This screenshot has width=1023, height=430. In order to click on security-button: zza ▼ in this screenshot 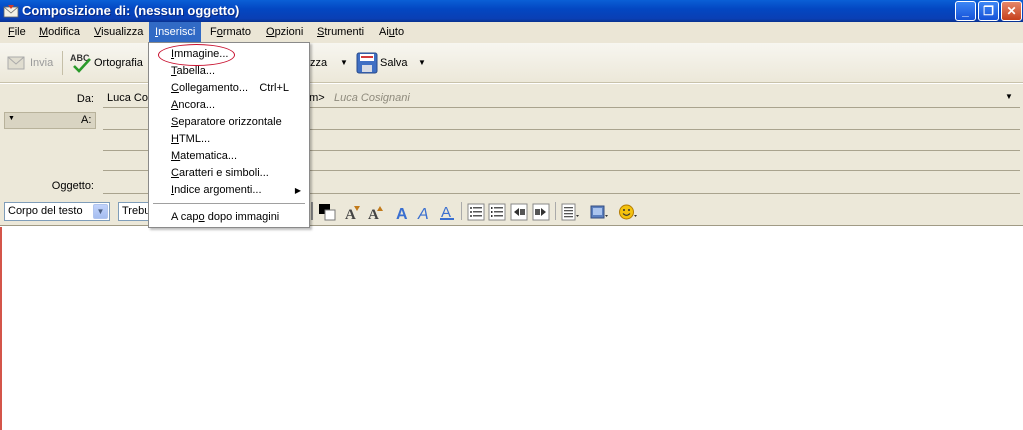, I will do `click(330, 63)`.